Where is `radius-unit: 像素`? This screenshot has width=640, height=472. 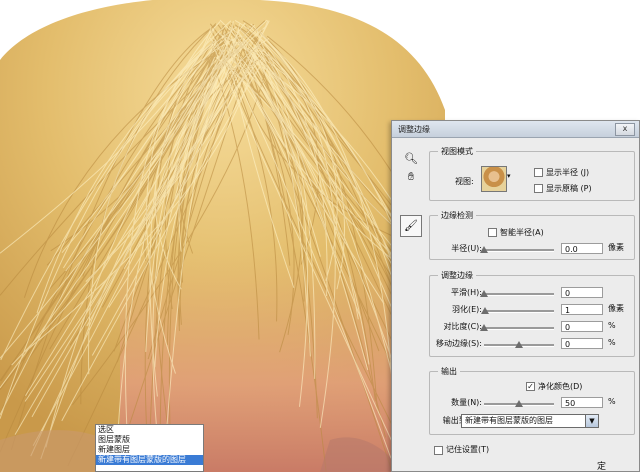 radius-unit: 像素 is located at coordinates (616, 247).